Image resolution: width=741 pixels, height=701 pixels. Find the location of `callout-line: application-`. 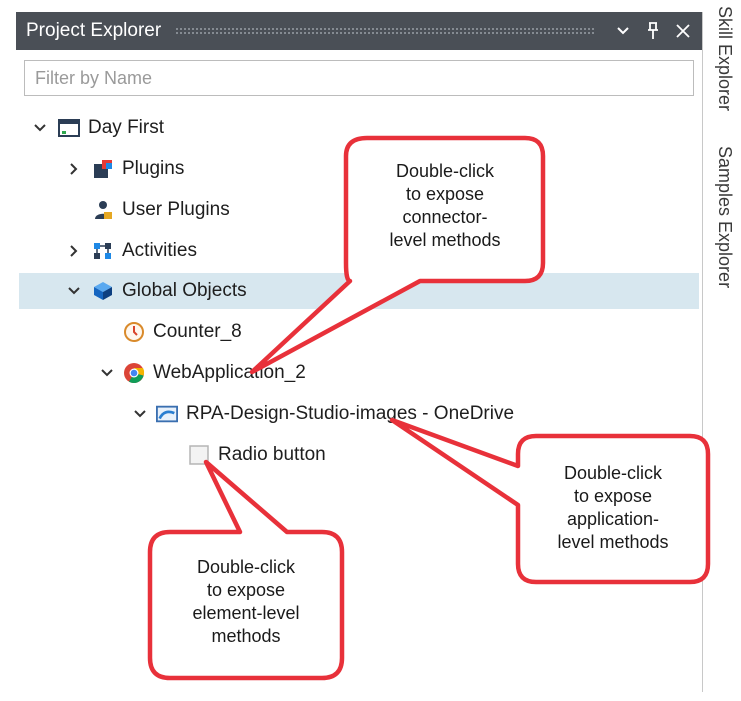

callout-line: application- is located at coordinates (613, 519).